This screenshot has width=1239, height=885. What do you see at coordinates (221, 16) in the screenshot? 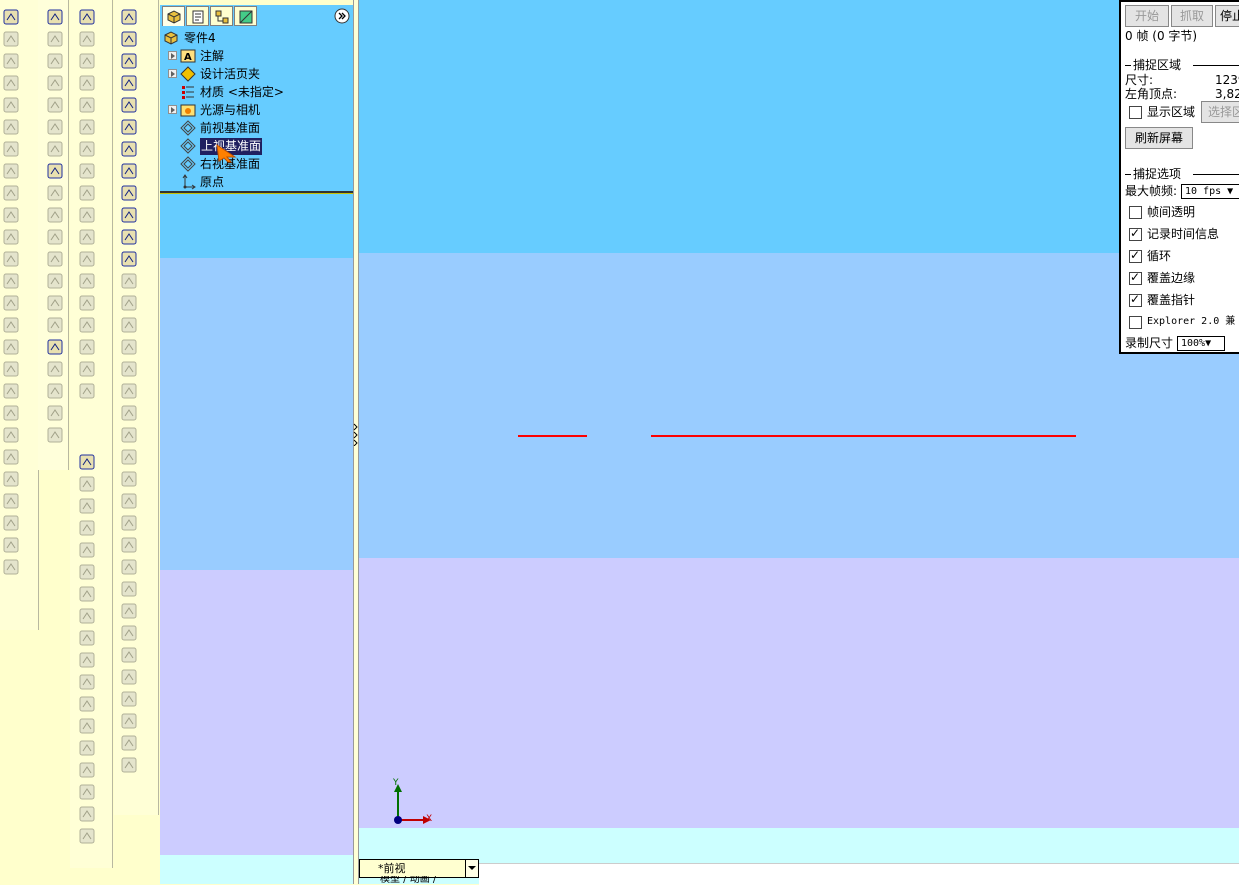
I see `configuration-manager-tab` at bounding box center [221, 16].